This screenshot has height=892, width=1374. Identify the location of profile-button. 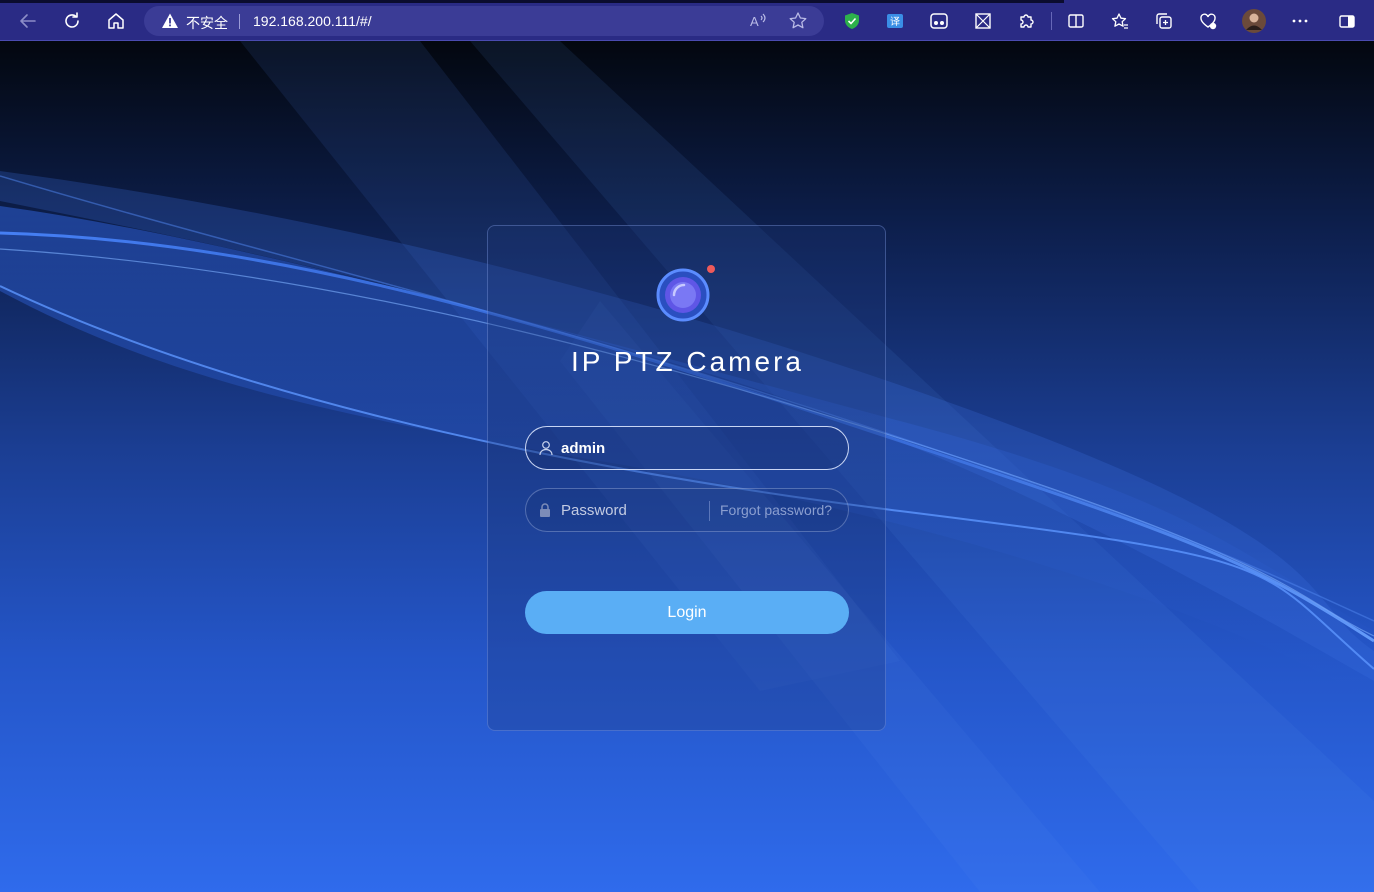
(1254, 21).